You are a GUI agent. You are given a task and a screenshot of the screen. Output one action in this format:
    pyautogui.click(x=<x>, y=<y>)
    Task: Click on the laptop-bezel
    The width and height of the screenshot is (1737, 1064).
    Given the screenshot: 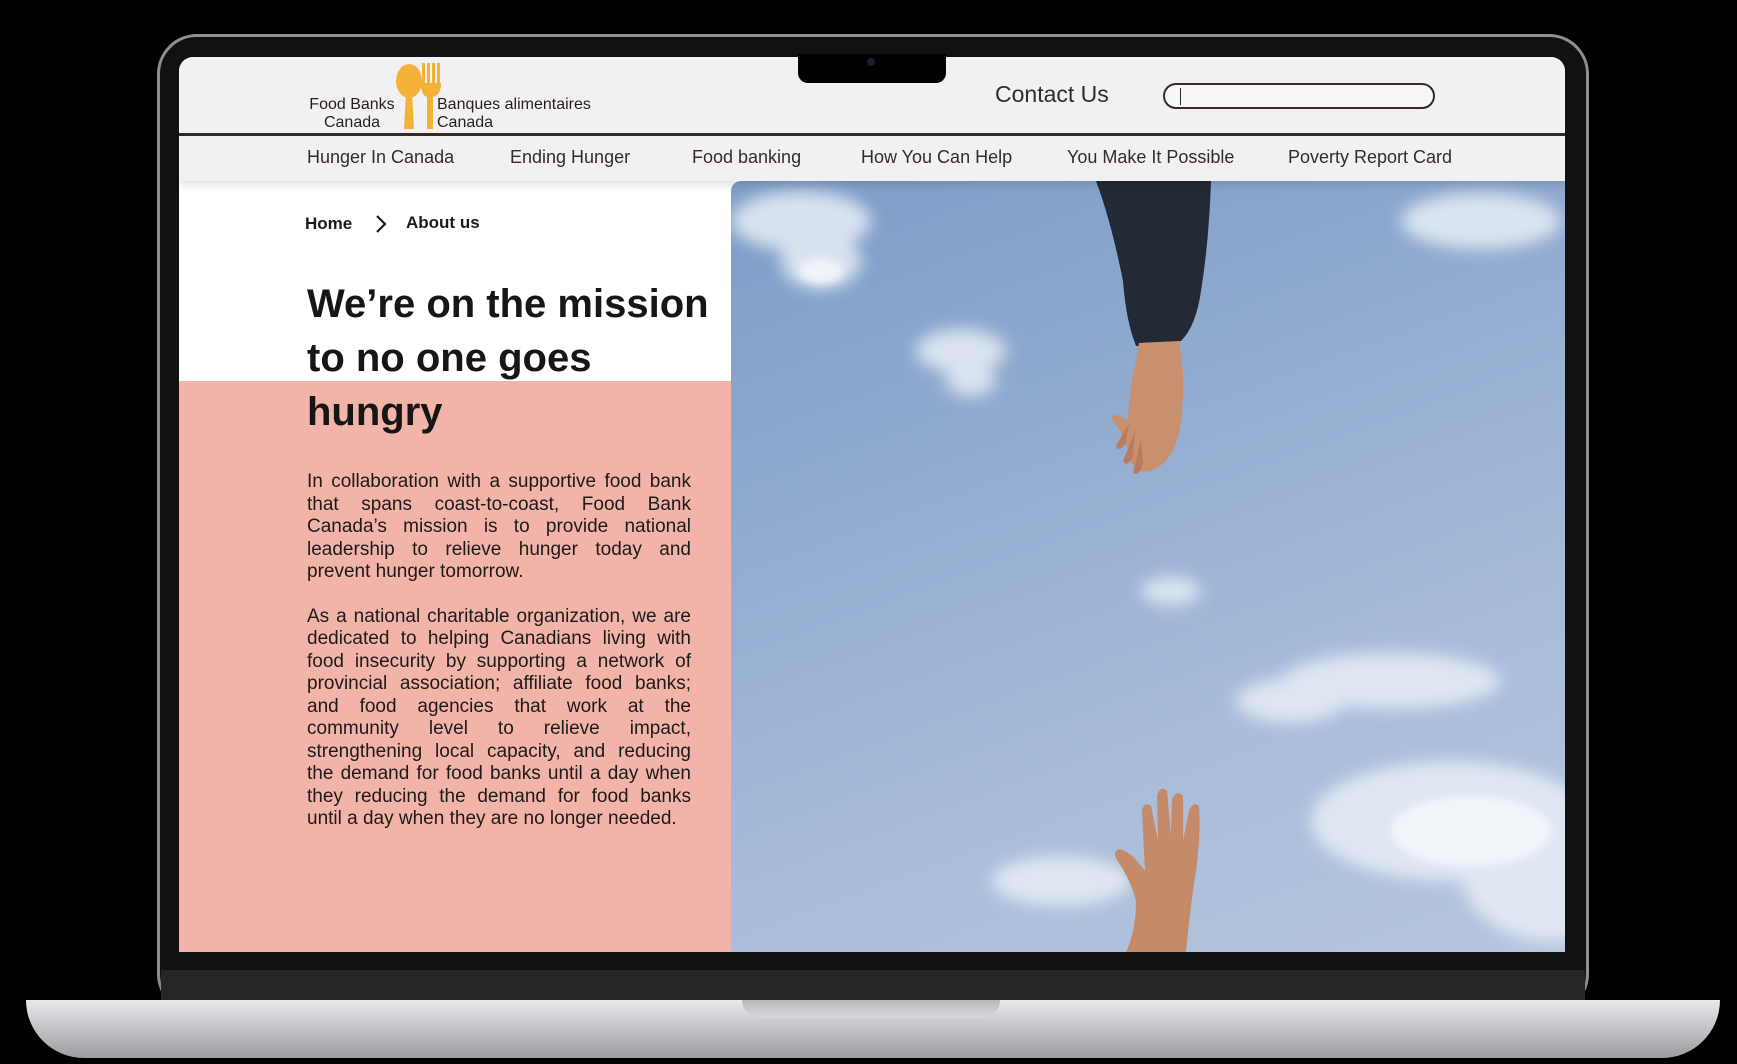 What is the action you would take?
    pyautogui.click(x=873, y=986)
    